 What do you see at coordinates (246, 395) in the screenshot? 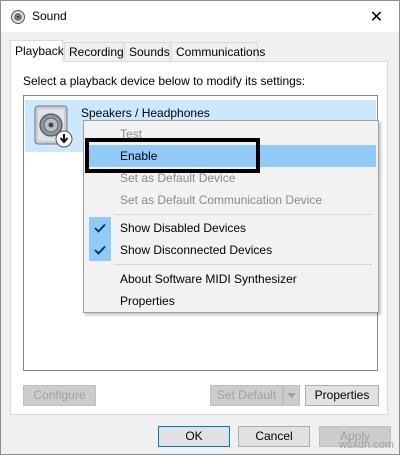
I see `set-default-button: Set Default` at bounding box center [246, 395].